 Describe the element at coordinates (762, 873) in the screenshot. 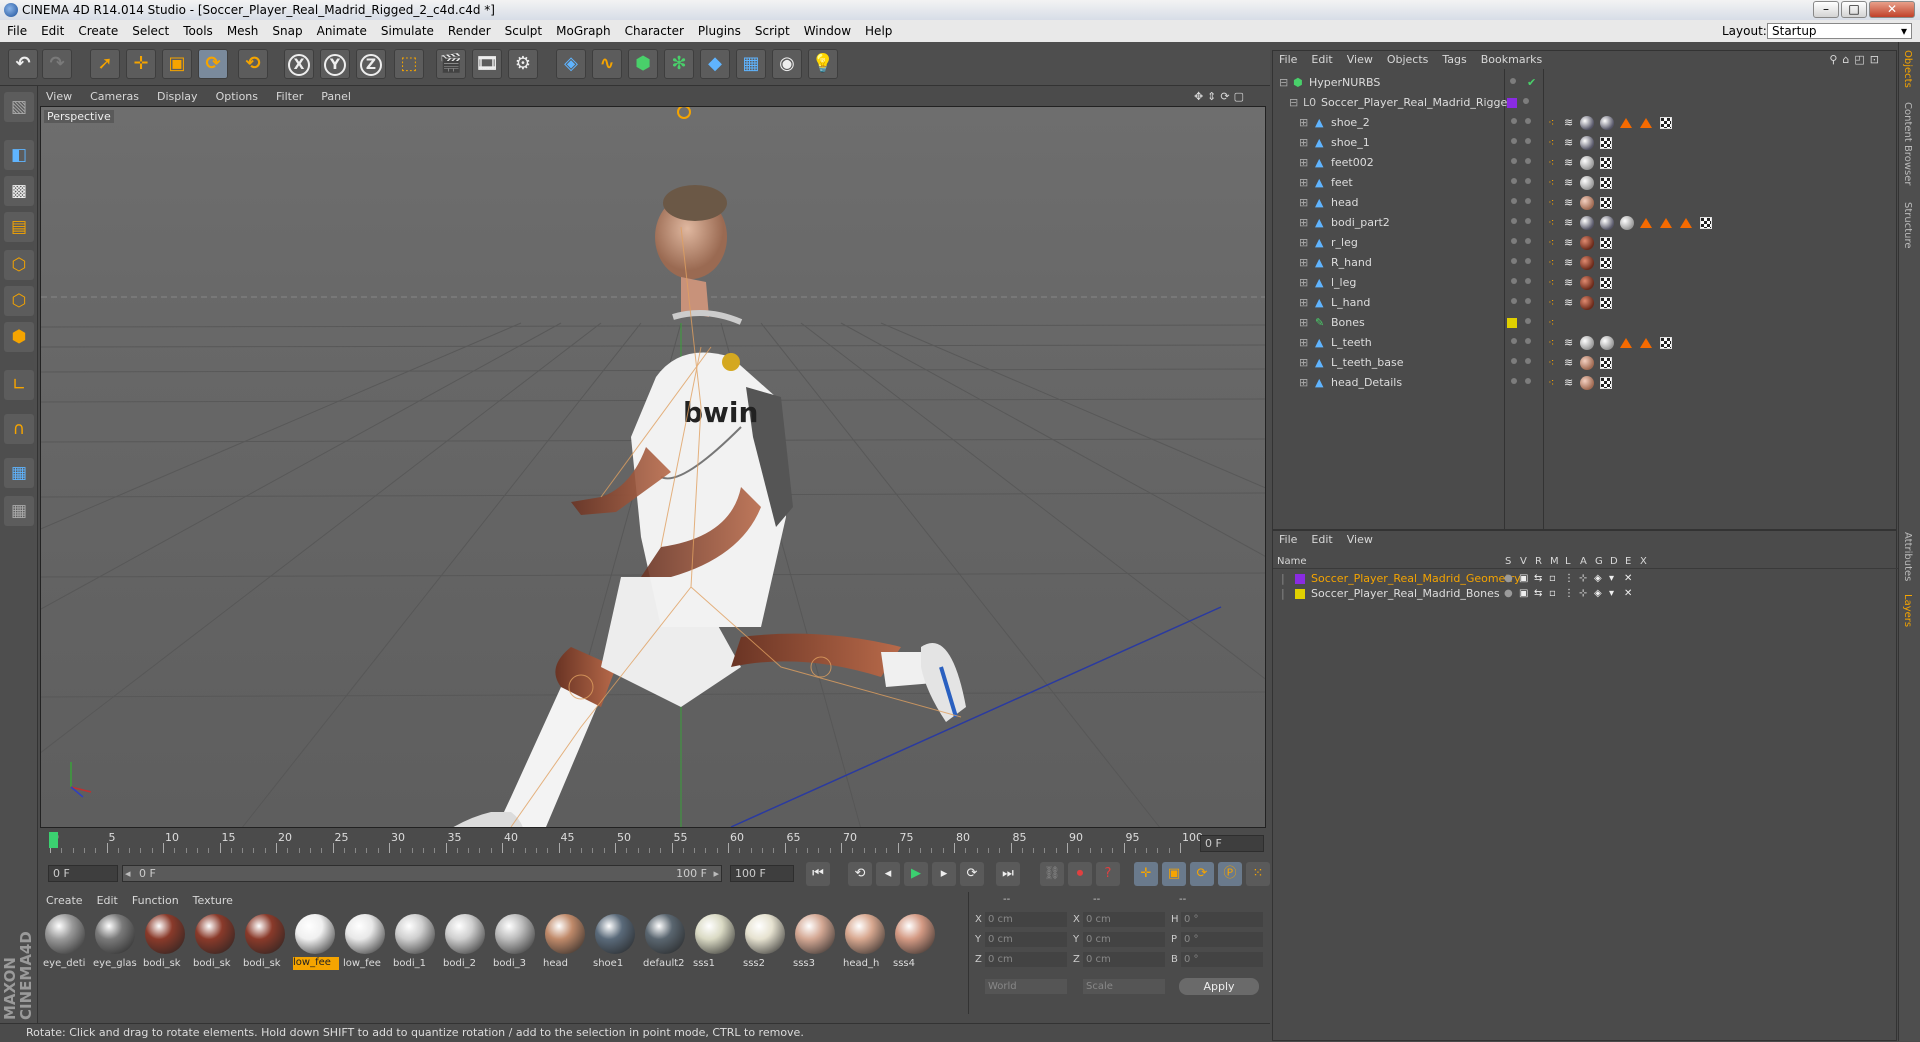

I see `end-frame-field: 100 F` at that location.